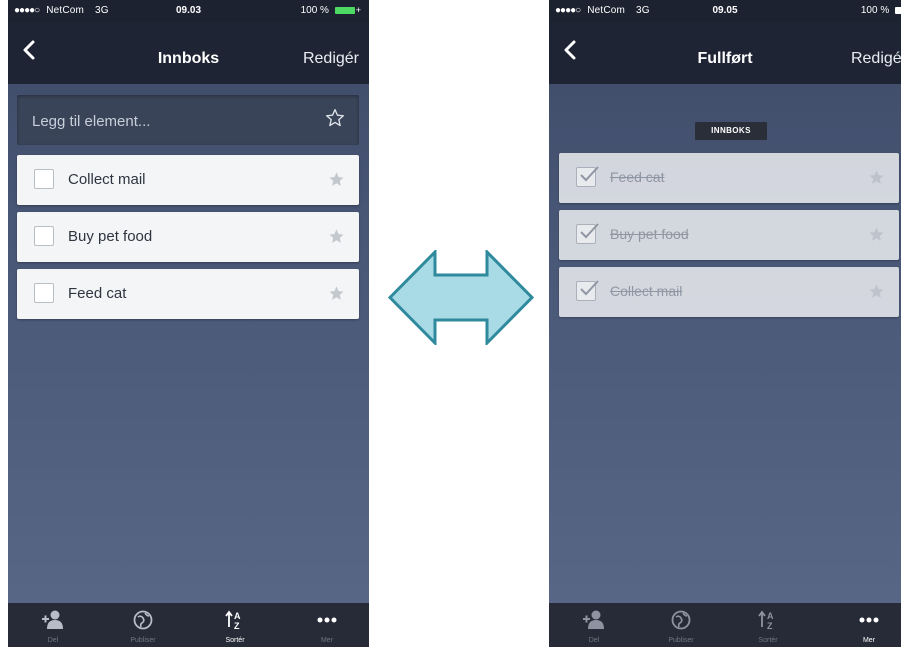  I want to click on battery-status: 100 %, so click(881, 10).